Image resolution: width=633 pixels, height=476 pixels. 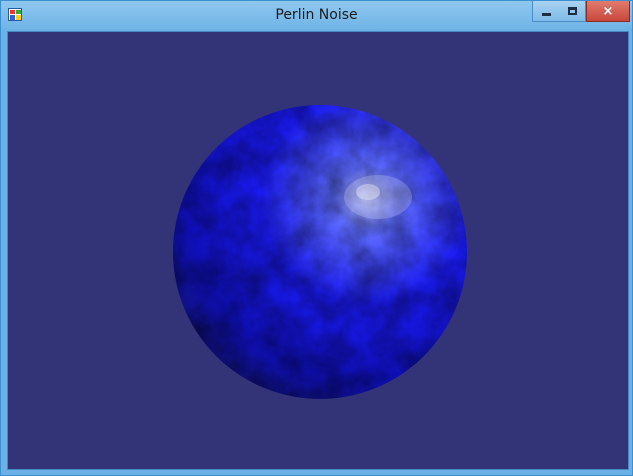 I want to click on minimize-button, so click(x=546, y=11).